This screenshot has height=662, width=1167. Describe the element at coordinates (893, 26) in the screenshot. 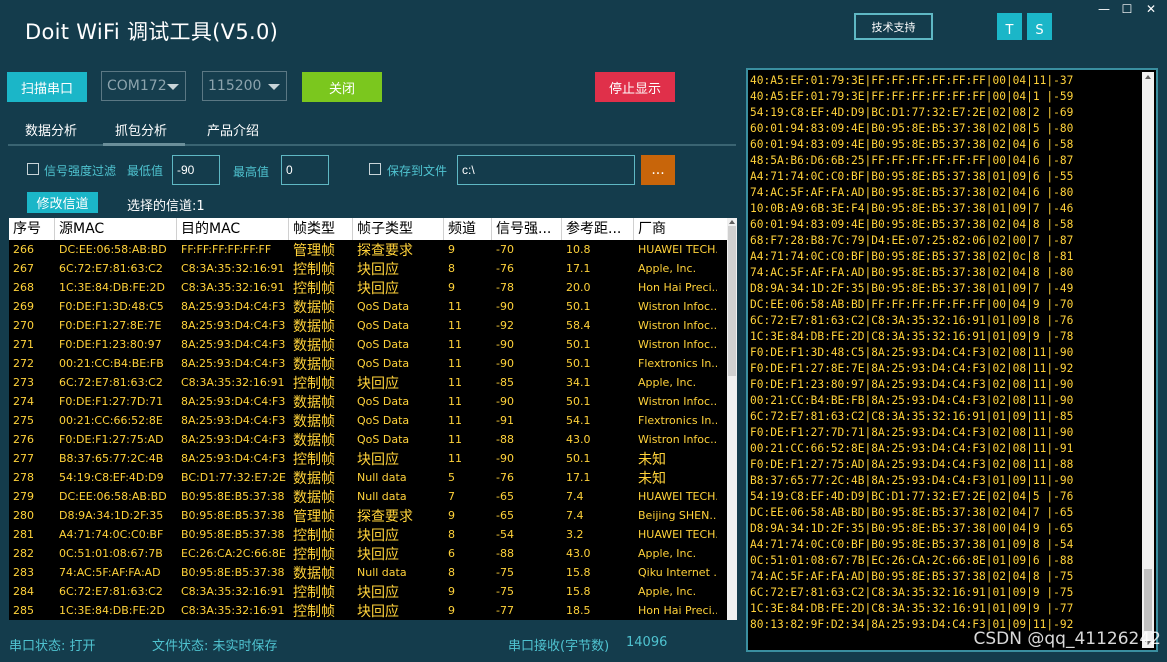

I see `support-button: 技术支持` at that location.